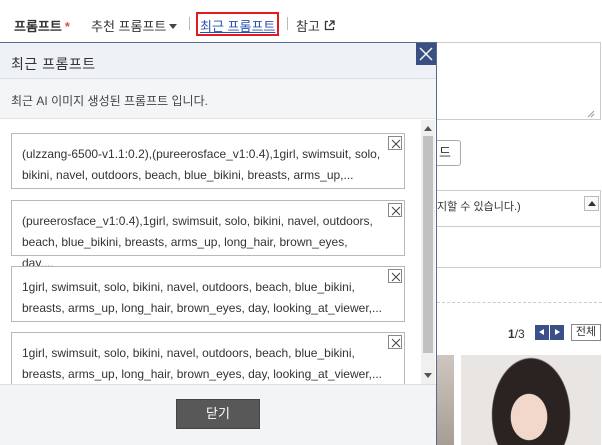  Describe the element at coordinates (173, 27) in the screenshot. I see `dropdown-arrow-icon` at that location.